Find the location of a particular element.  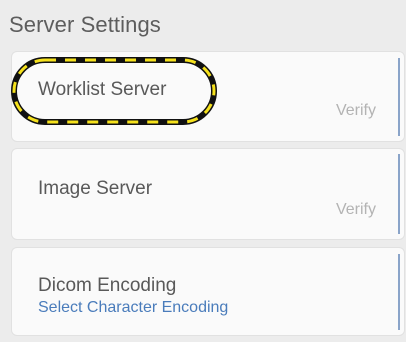

dicom-encoding-title: Dicom Encoding is located at coordinates (107, 285).